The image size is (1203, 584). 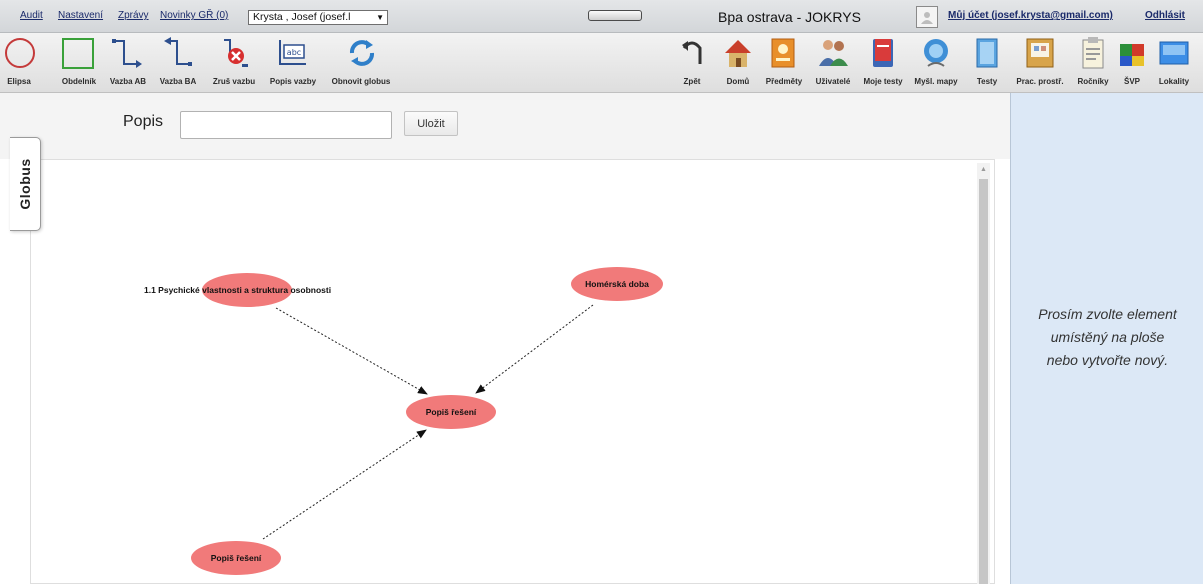 I want to click on nav-my-tests: Moje testy, so click(x=883, y=63).